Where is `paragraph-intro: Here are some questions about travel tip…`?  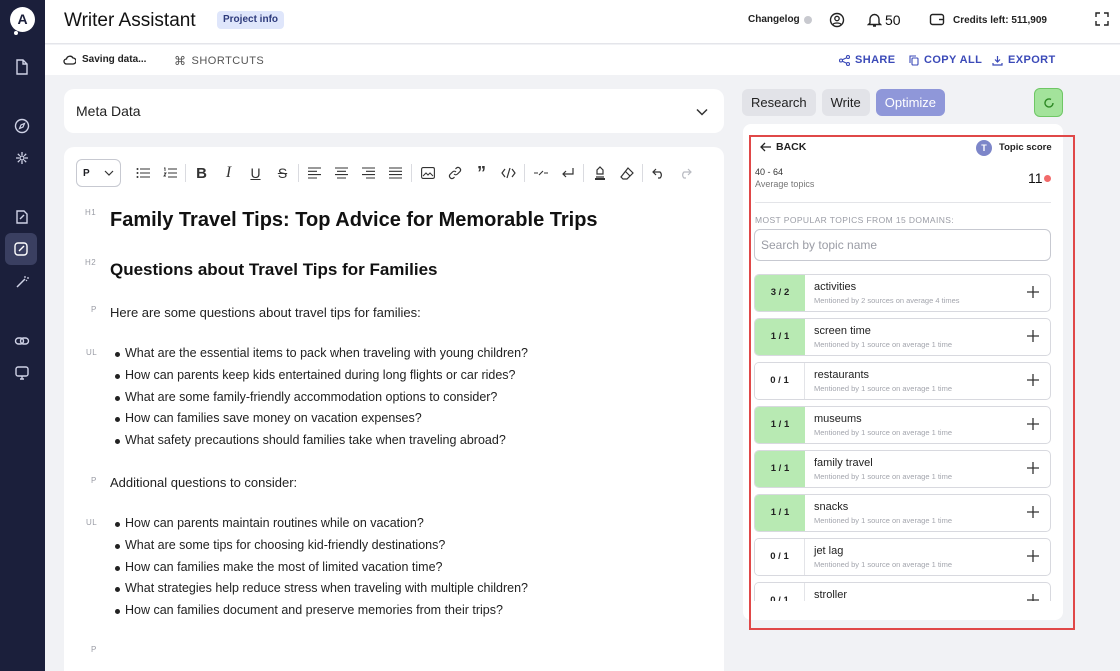 paragraph-intro: Here are some questions about travel tip… is located at coordinates (265, 312).